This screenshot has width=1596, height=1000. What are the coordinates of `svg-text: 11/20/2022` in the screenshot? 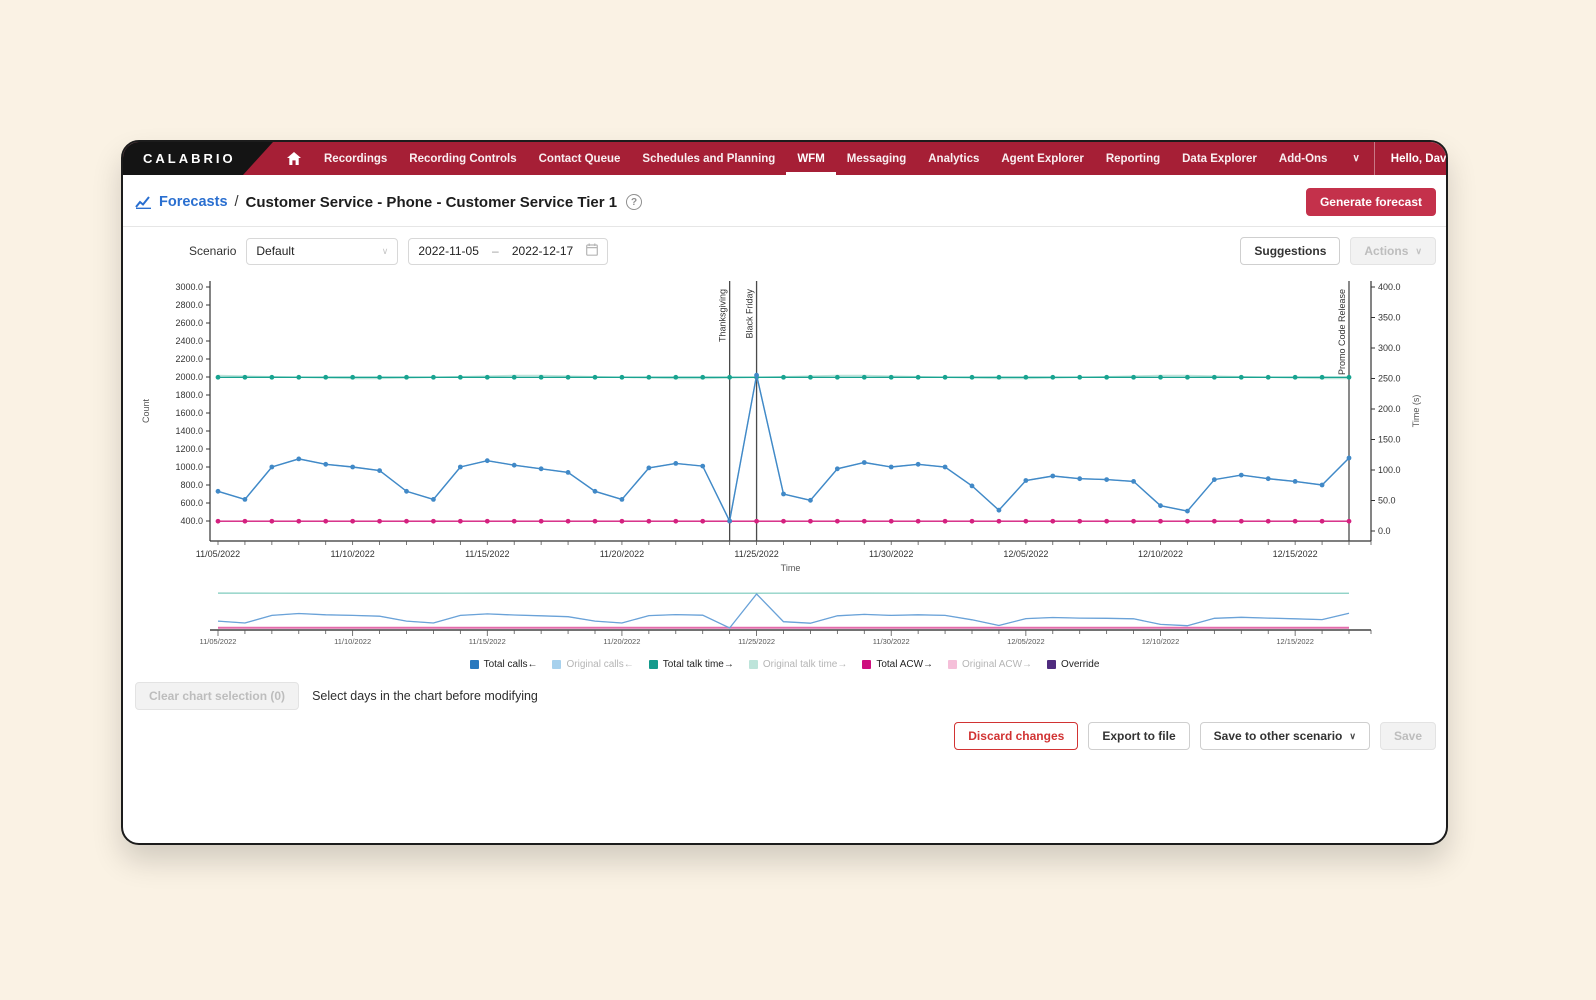 It's located at (622, 554).